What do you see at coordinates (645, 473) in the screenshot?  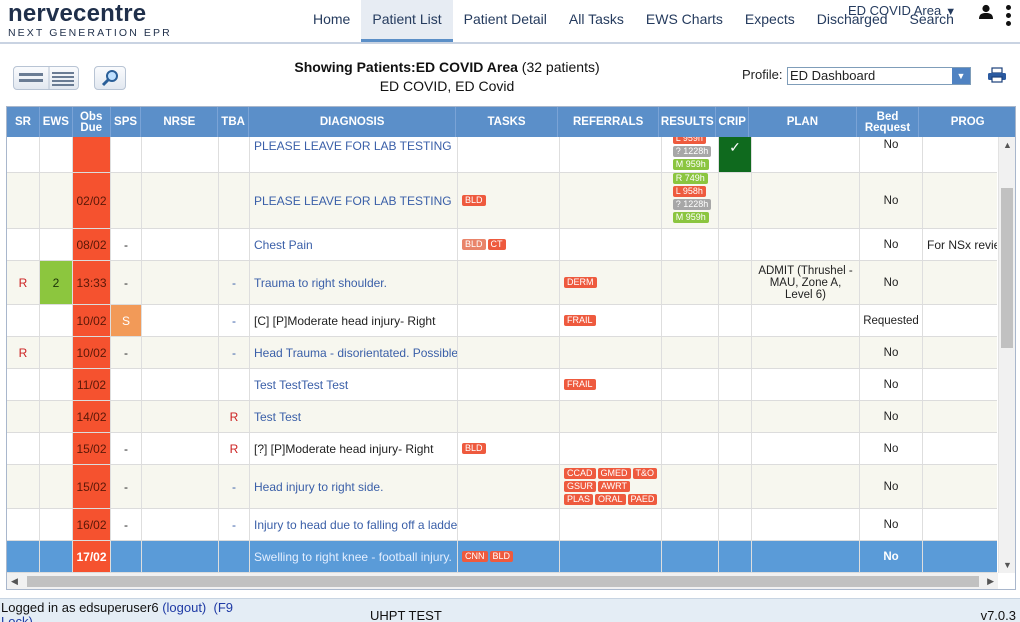 I see `referral-tag: T&O` at bounding box center [645, 473].